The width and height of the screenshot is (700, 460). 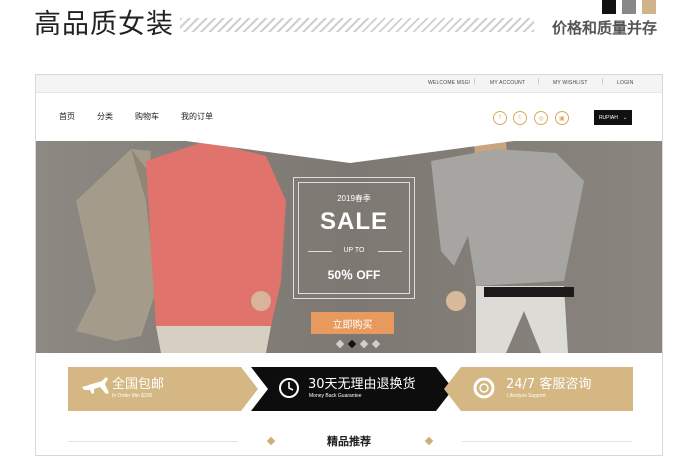 What do you see at coordinates (289, 388) in the screenshot?
I see `clock-icon` at bounding box center [289, 388].